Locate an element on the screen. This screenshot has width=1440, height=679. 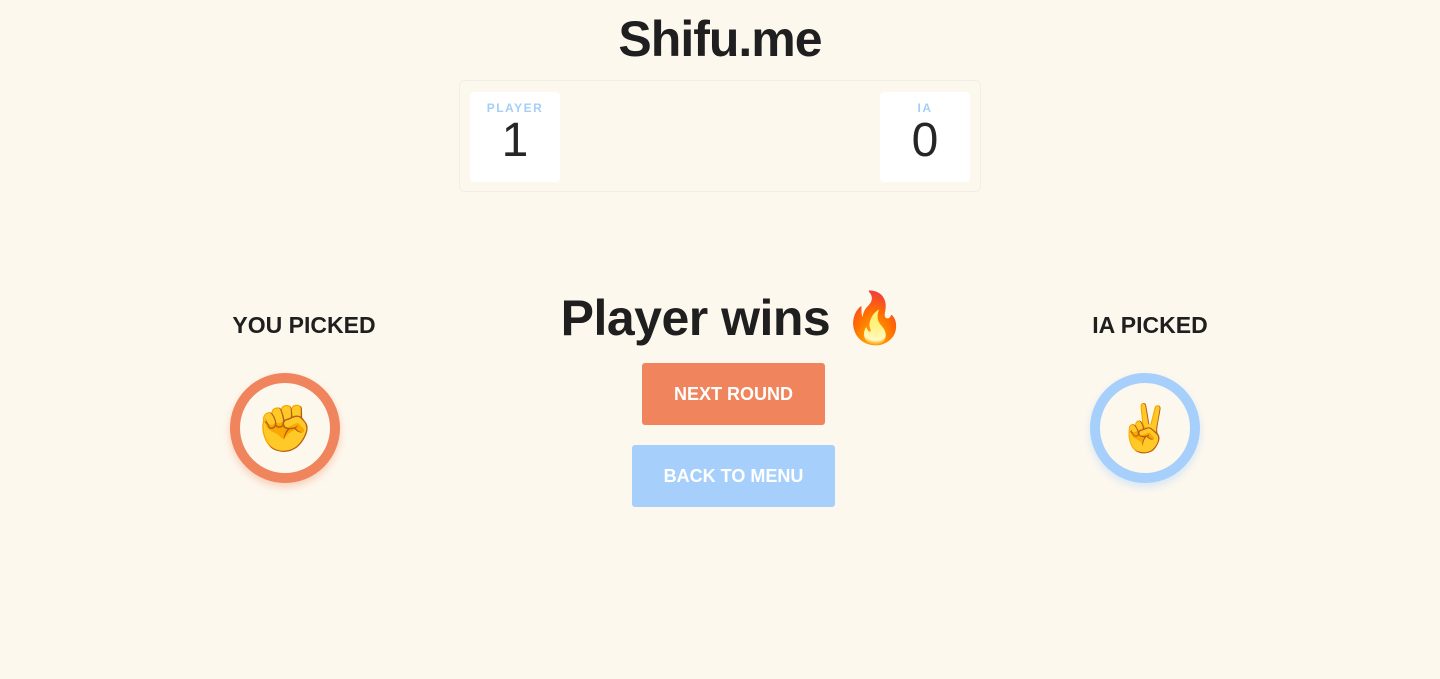
scoreboard: PLAYER 1 IA 0 is located at coordinates (720, 136).